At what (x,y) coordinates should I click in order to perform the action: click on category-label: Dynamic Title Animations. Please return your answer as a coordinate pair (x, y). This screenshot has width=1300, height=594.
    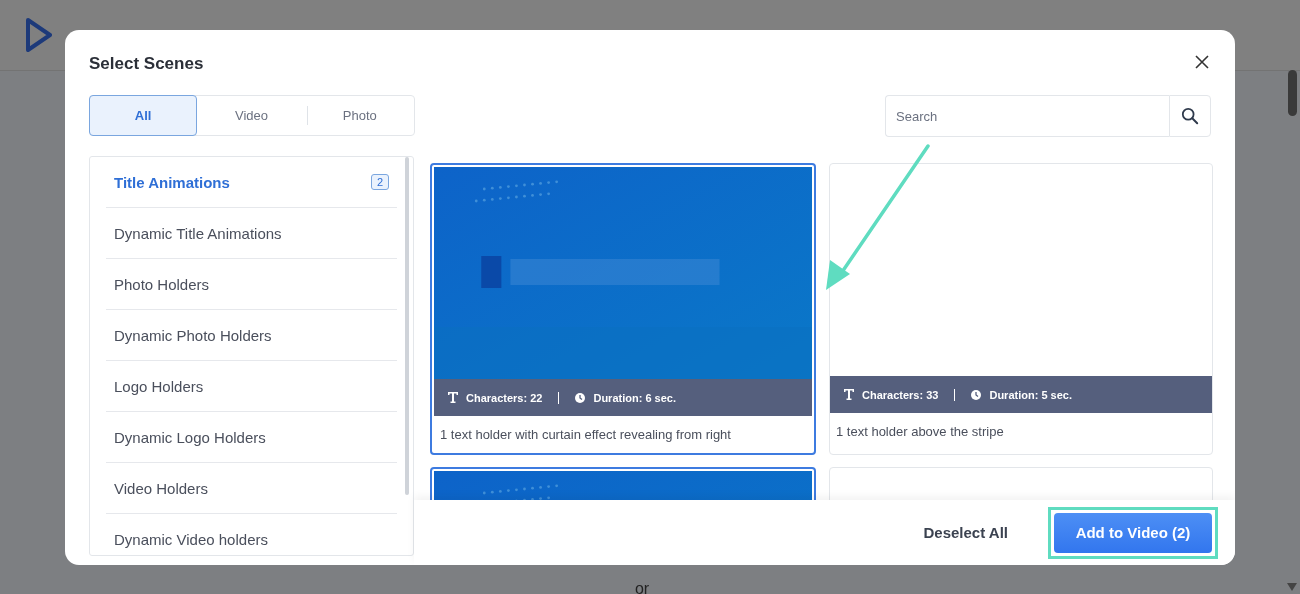
    Looking at the image, I should click on (198, 233).